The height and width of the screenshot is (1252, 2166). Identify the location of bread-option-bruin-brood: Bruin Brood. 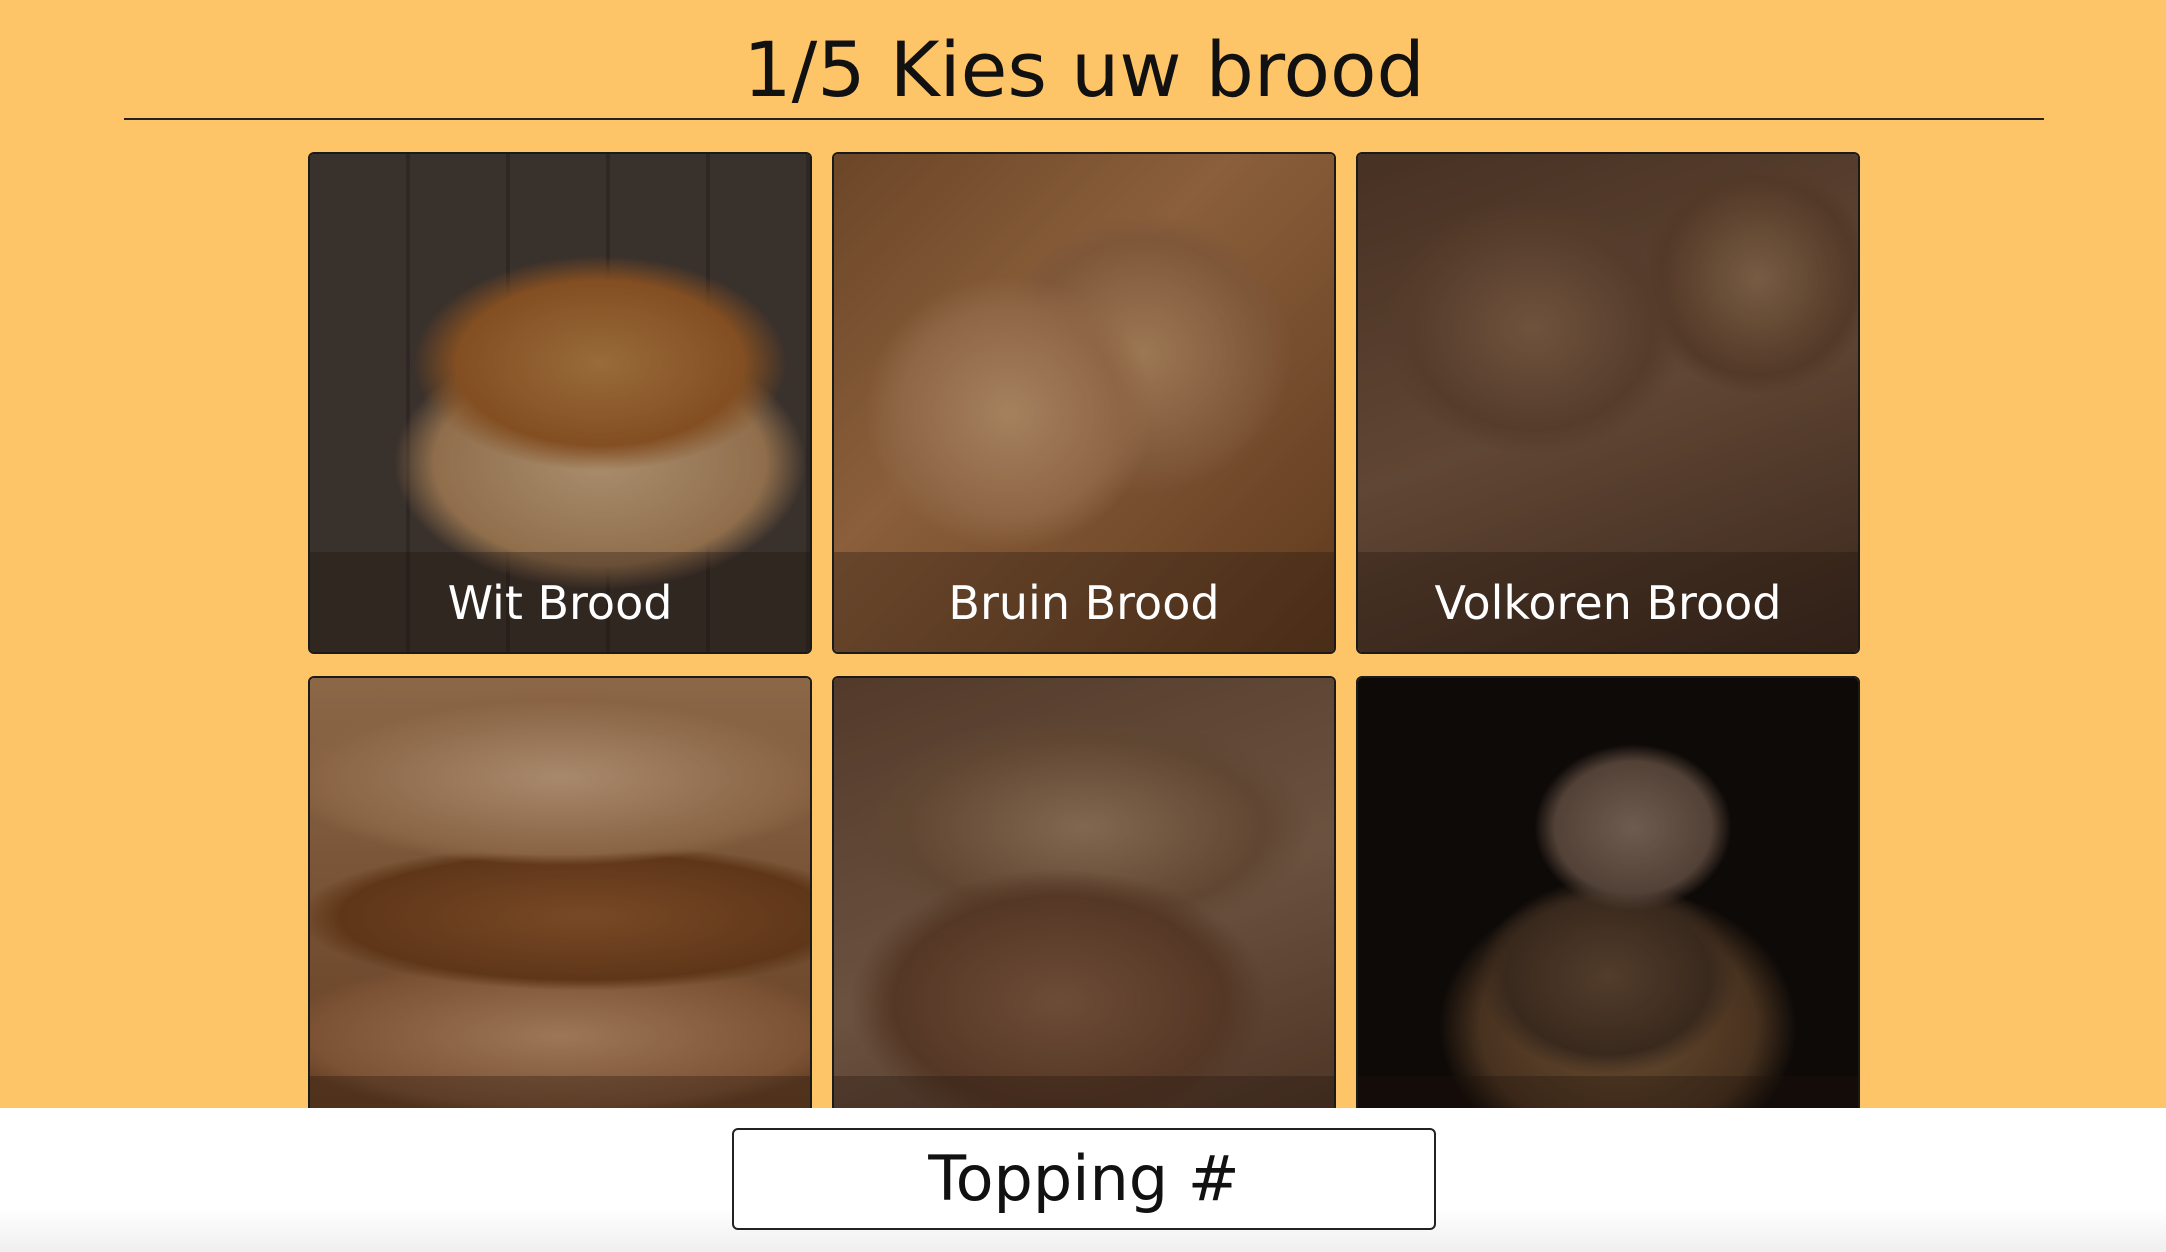
(1084, 403).